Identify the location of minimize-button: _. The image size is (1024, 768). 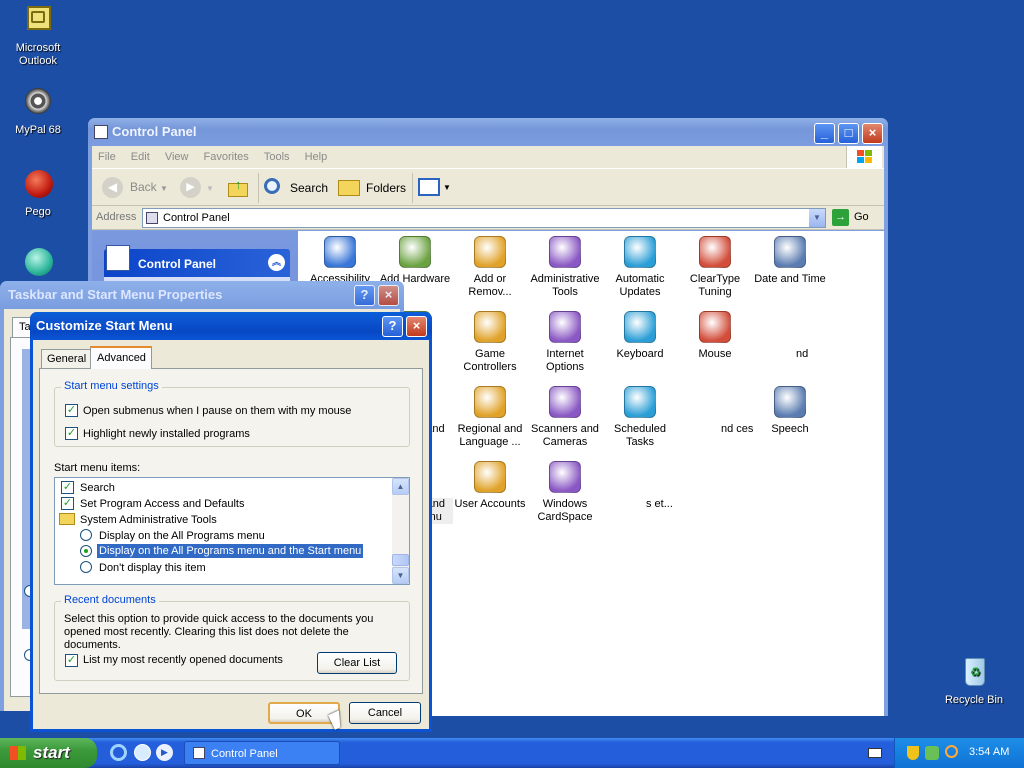
(824, 133).